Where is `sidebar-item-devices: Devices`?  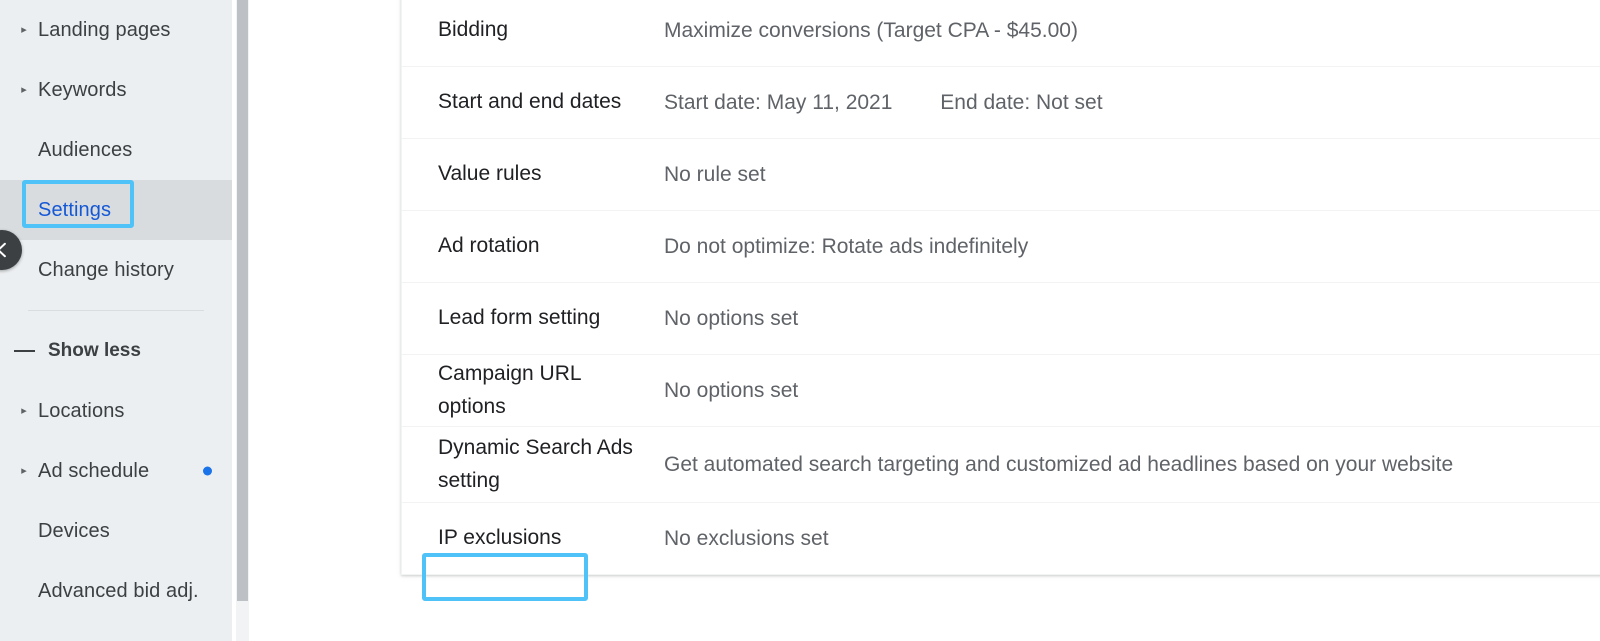
sidebar-item-devices: Devices is located at coordinates (116, 531).